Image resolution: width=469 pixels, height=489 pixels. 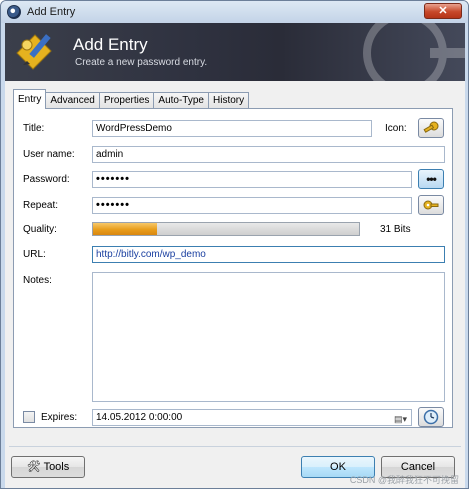 I want to click on repeat-password-input: •••••••, so click(x=252, y=205).